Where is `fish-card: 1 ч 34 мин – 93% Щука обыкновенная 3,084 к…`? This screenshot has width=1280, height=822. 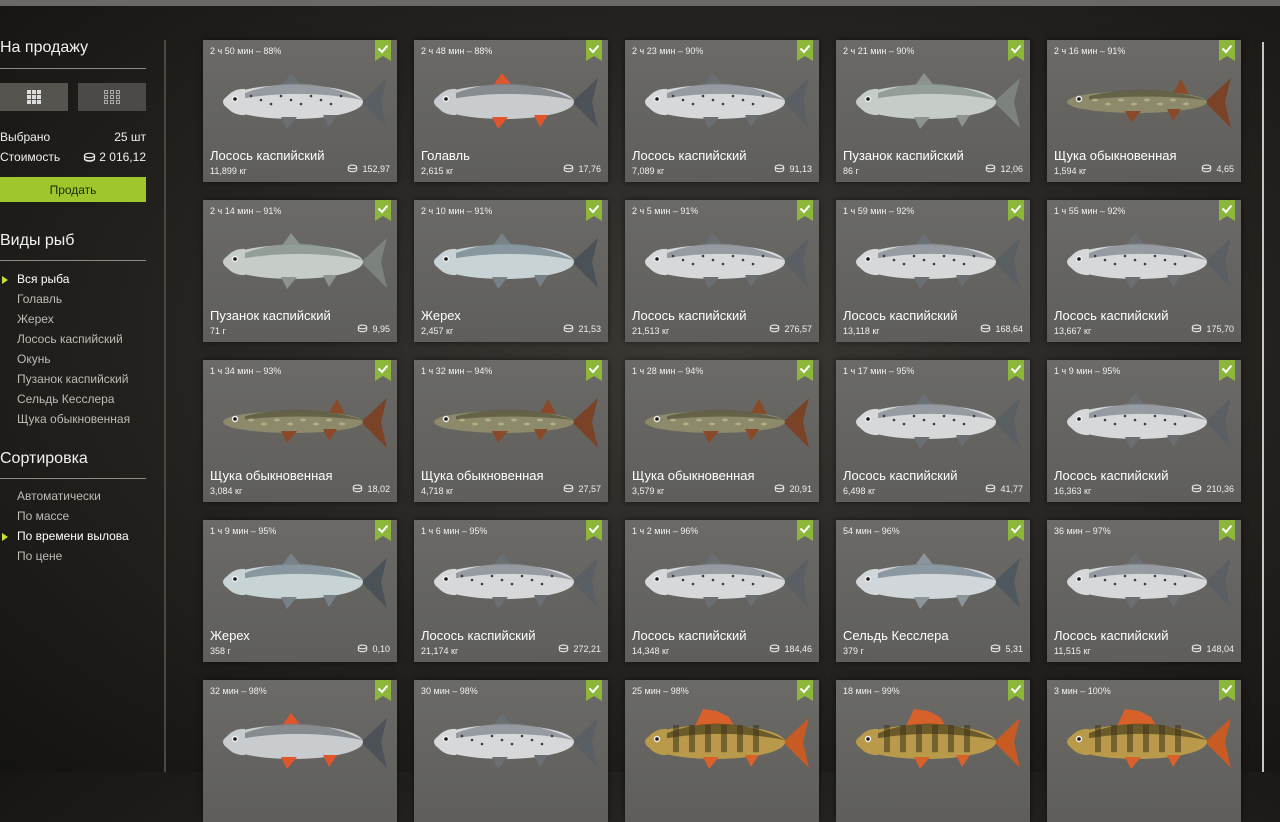 fish-card: 1 ч 34 мин – 93% Щука обыкновенная 3,084 к… is located at coordinates (300, 431).